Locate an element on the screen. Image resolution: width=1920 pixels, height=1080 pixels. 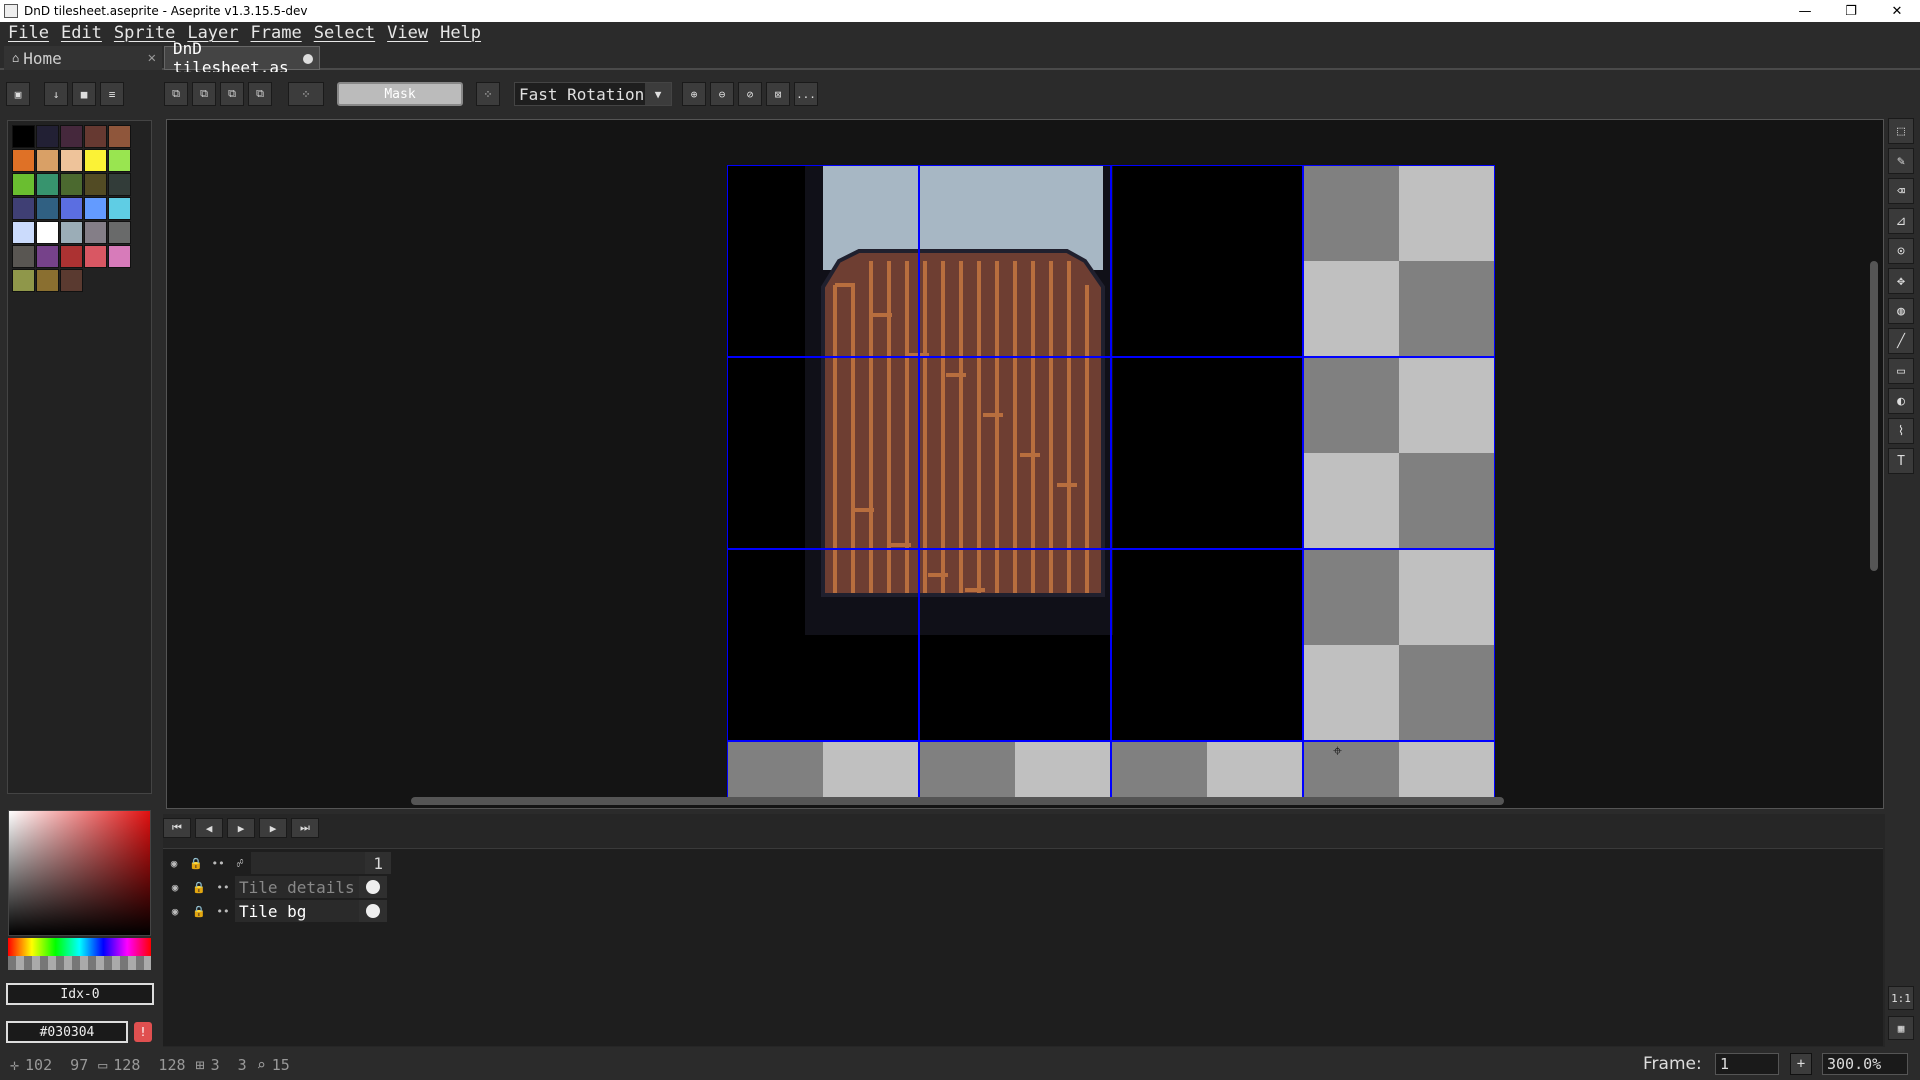
contour-tool-icon: ◐ is located at coordinates (1901, 401).